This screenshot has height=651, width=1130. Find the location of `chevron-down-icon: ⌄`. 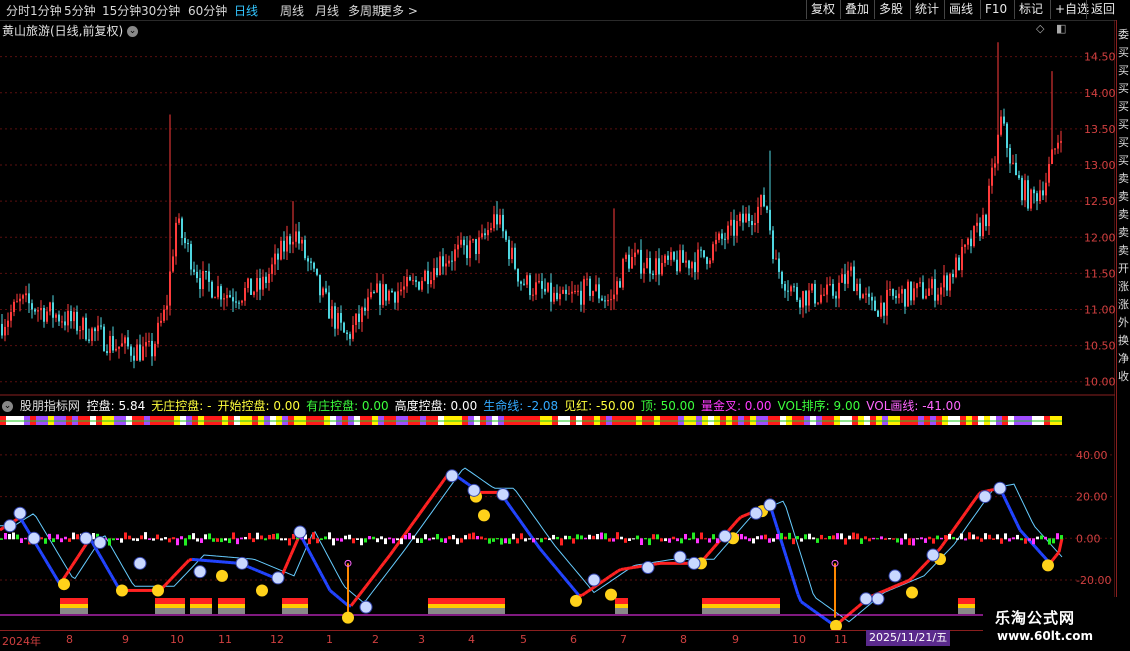

chevron-down-icon: ⌄ is located at coordinates (7, 406).